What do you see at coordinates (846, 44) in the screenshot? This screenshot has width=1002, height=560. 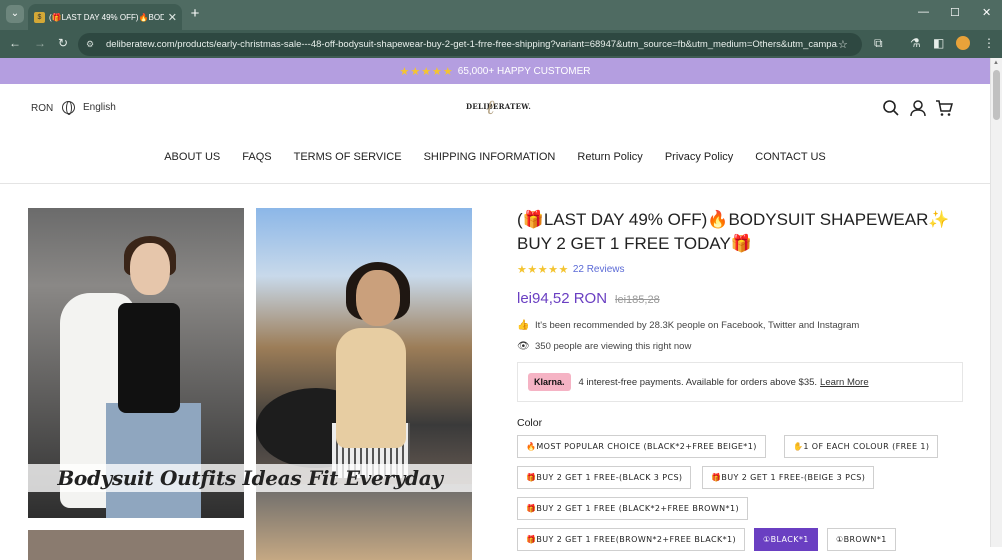 I see `bookmark-star-icon: ☆` at bounding box center [846, 44].